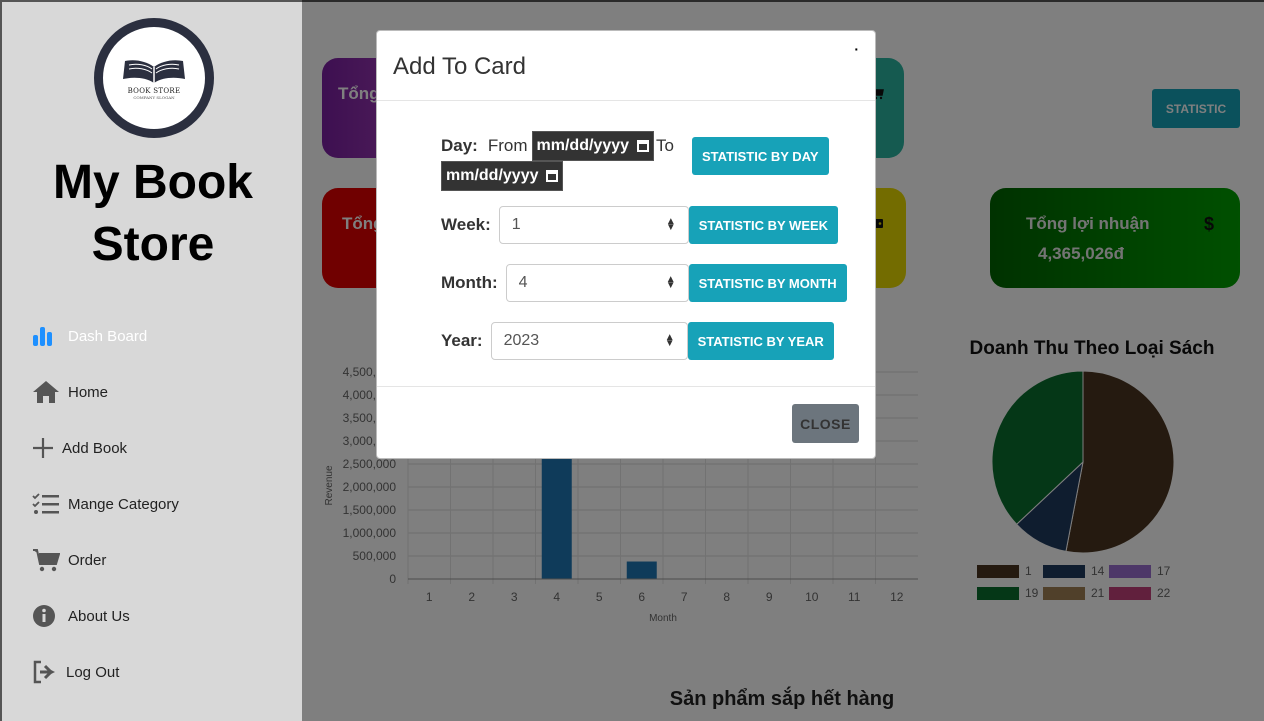  Describe the element at coordinates (760, 156) in the screenshot. I see `statistic-by-day-button: STATISTIC BY DAY` at that location.